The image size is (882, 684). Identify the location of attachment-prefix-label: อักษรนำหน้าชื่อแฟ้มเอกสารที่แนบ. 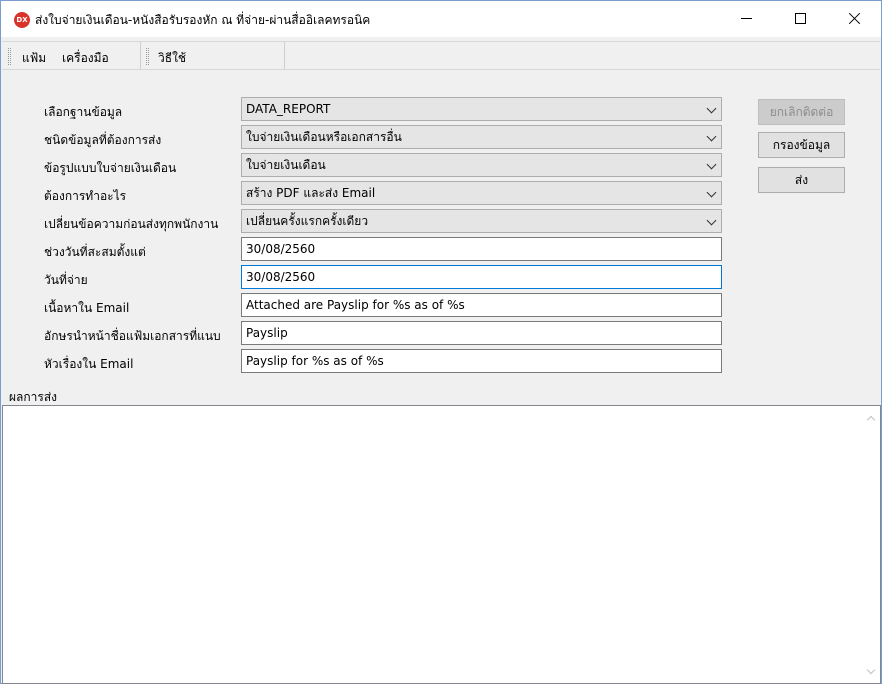
(132, 336).